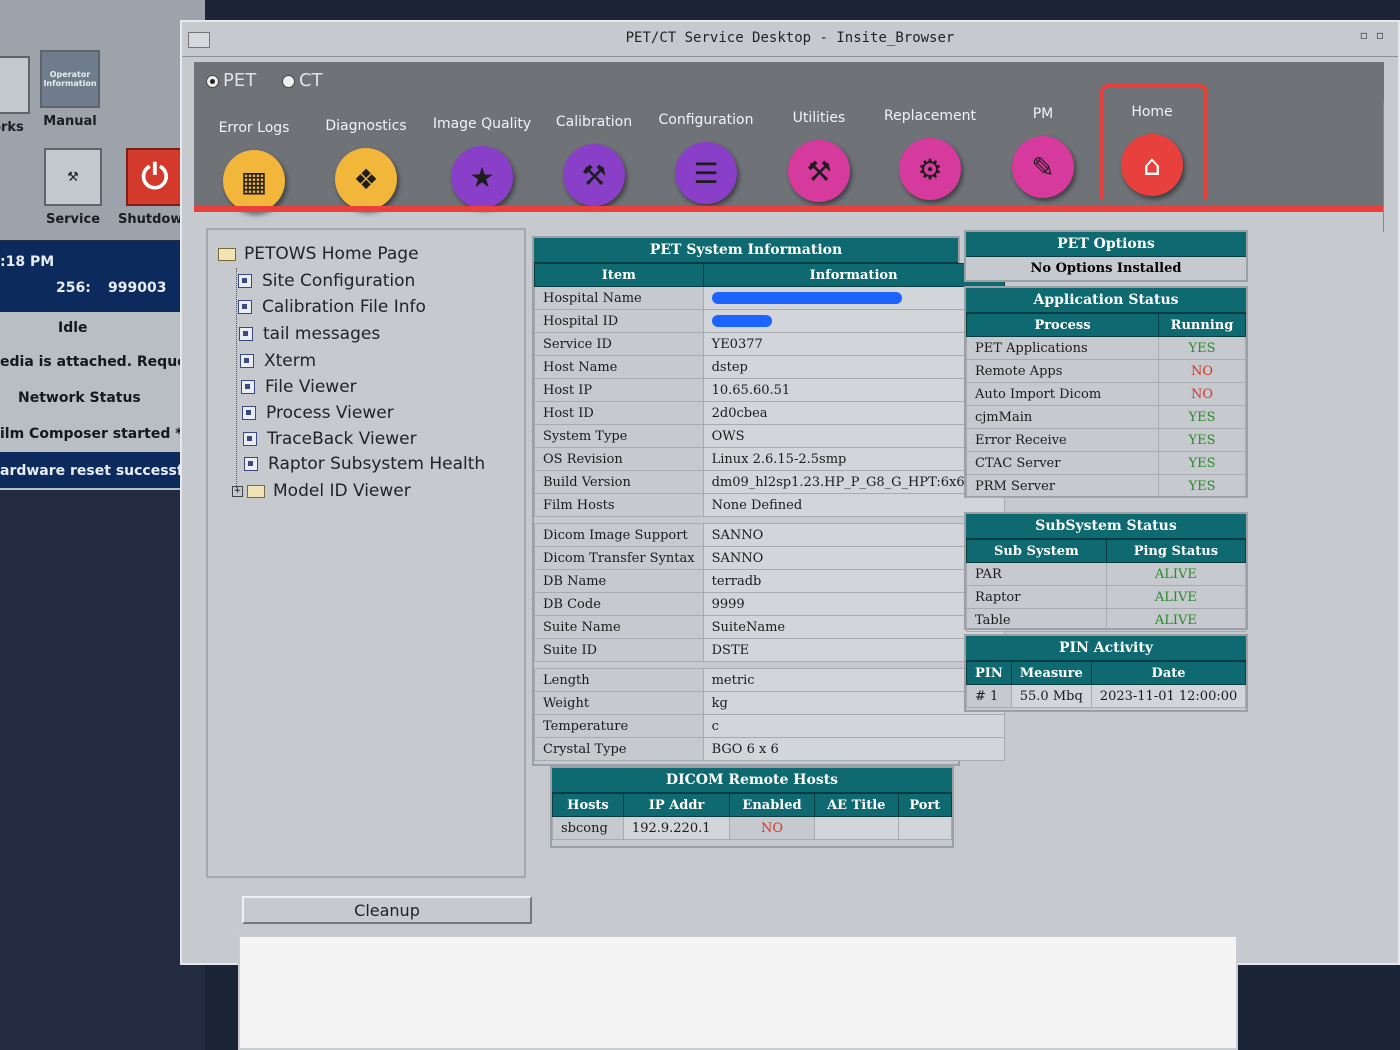  I want to click on scrollbar, so click(1390, 167).